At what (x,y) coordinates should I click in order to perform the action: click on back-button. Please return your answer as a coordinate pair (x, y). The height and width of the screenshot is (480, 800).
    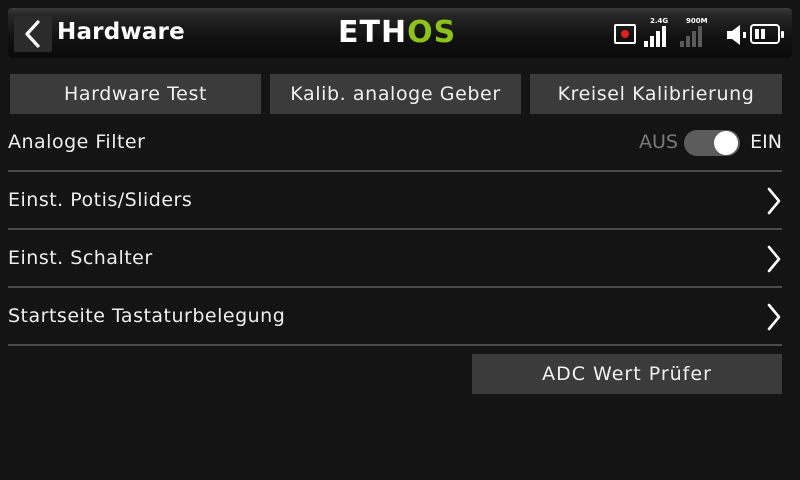
    Looking at the image, I should click on (33, 34).